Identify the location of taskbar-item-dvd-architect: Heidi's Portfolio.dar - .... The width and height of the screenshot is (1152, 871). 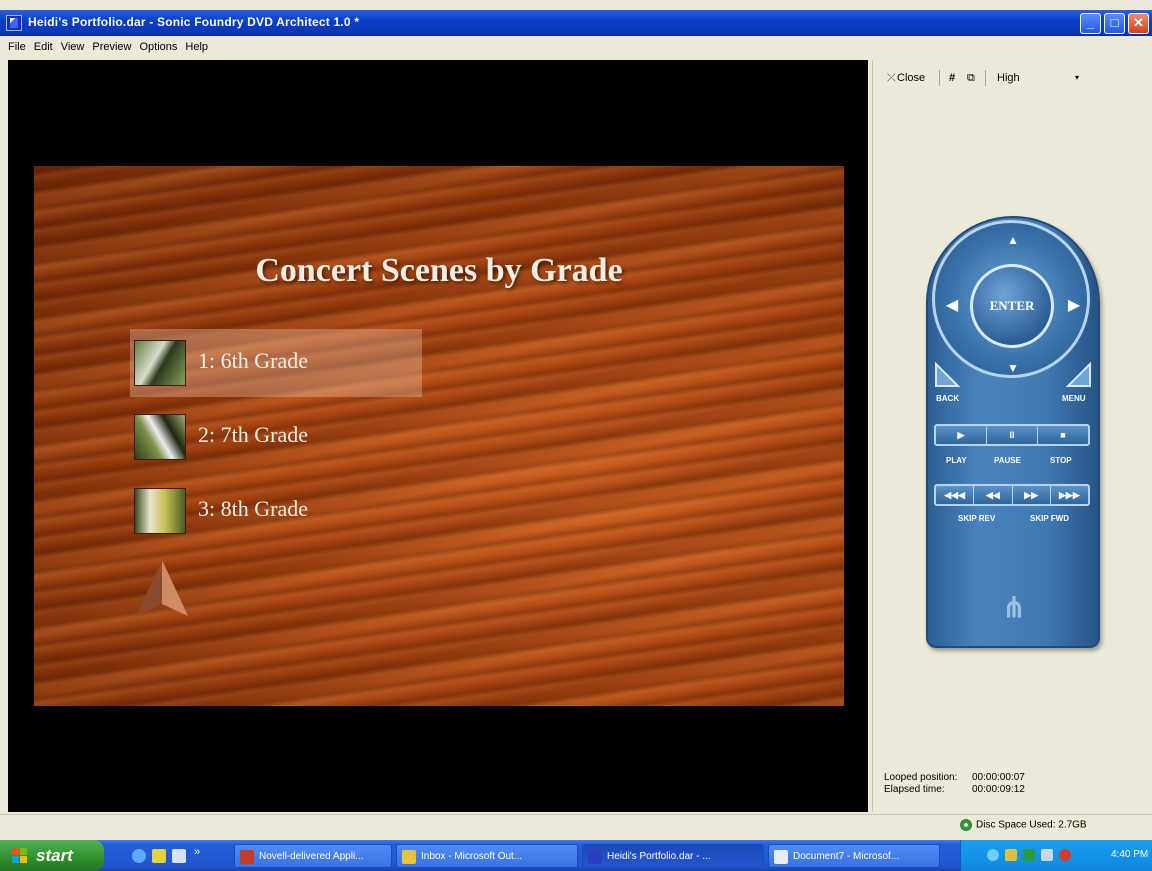
(673, 856).